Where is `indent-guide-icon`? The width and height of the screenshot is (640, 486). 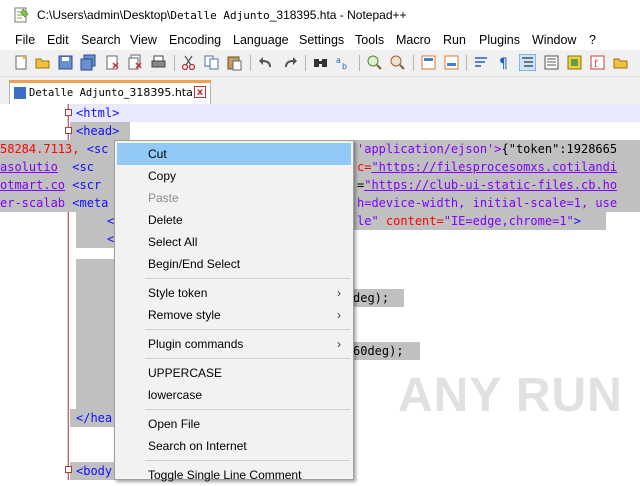
indent-guide-icon is located at coordinates (527, 62).